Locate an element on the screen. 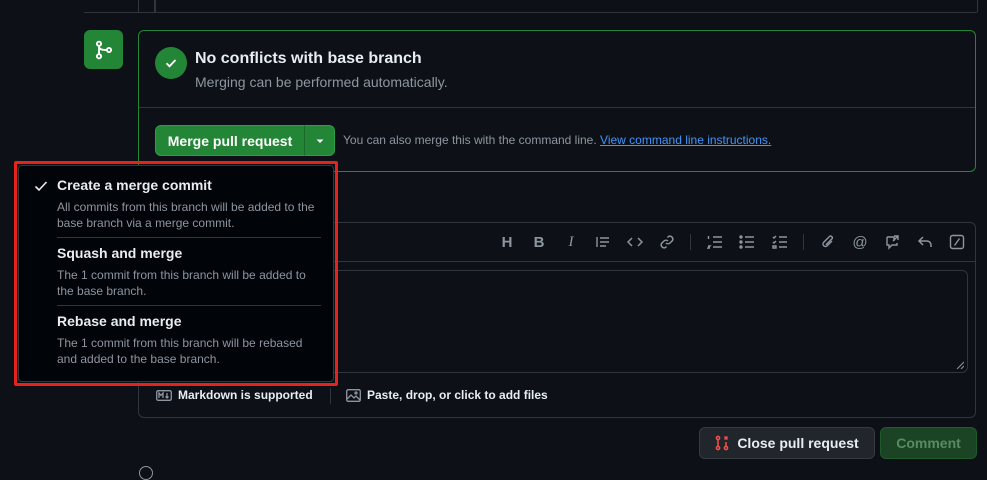  slash-command-icon is located at coordinates (957, 242).